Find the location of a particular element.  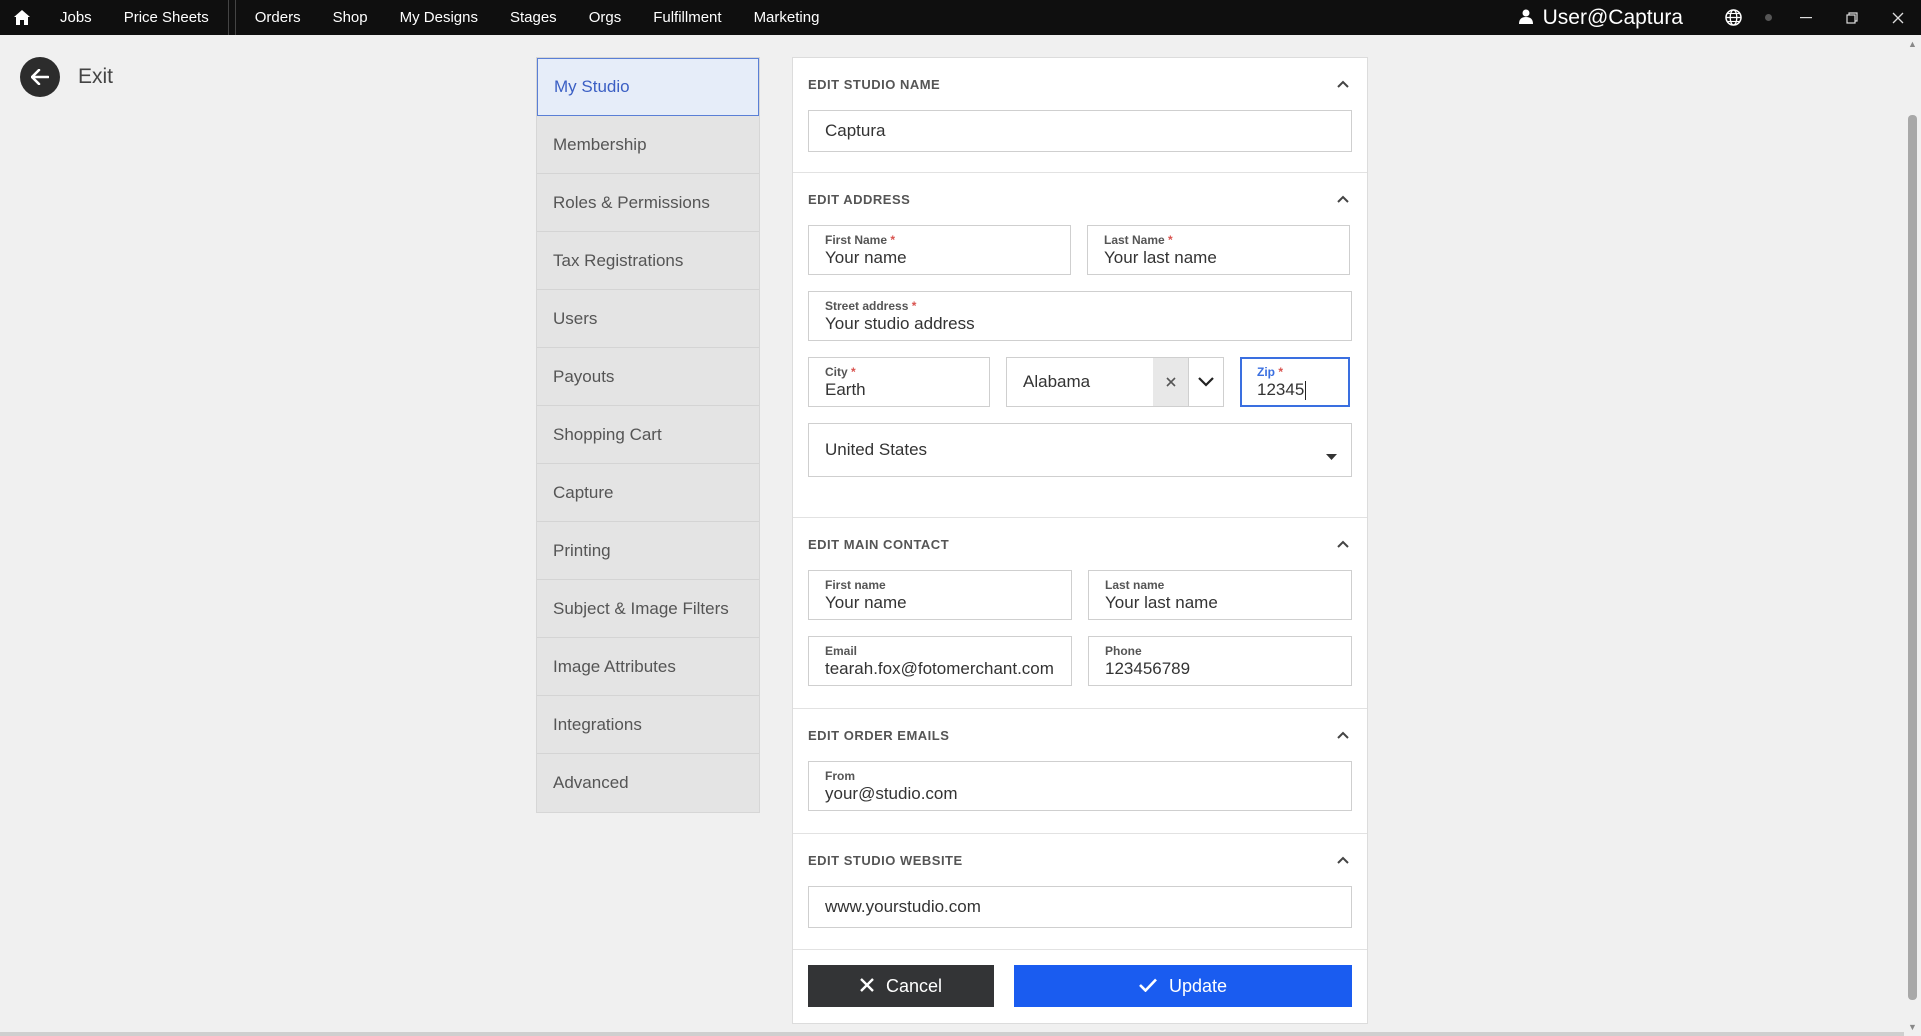

cancel-button: Cancel is located at coordinates (901, 986).